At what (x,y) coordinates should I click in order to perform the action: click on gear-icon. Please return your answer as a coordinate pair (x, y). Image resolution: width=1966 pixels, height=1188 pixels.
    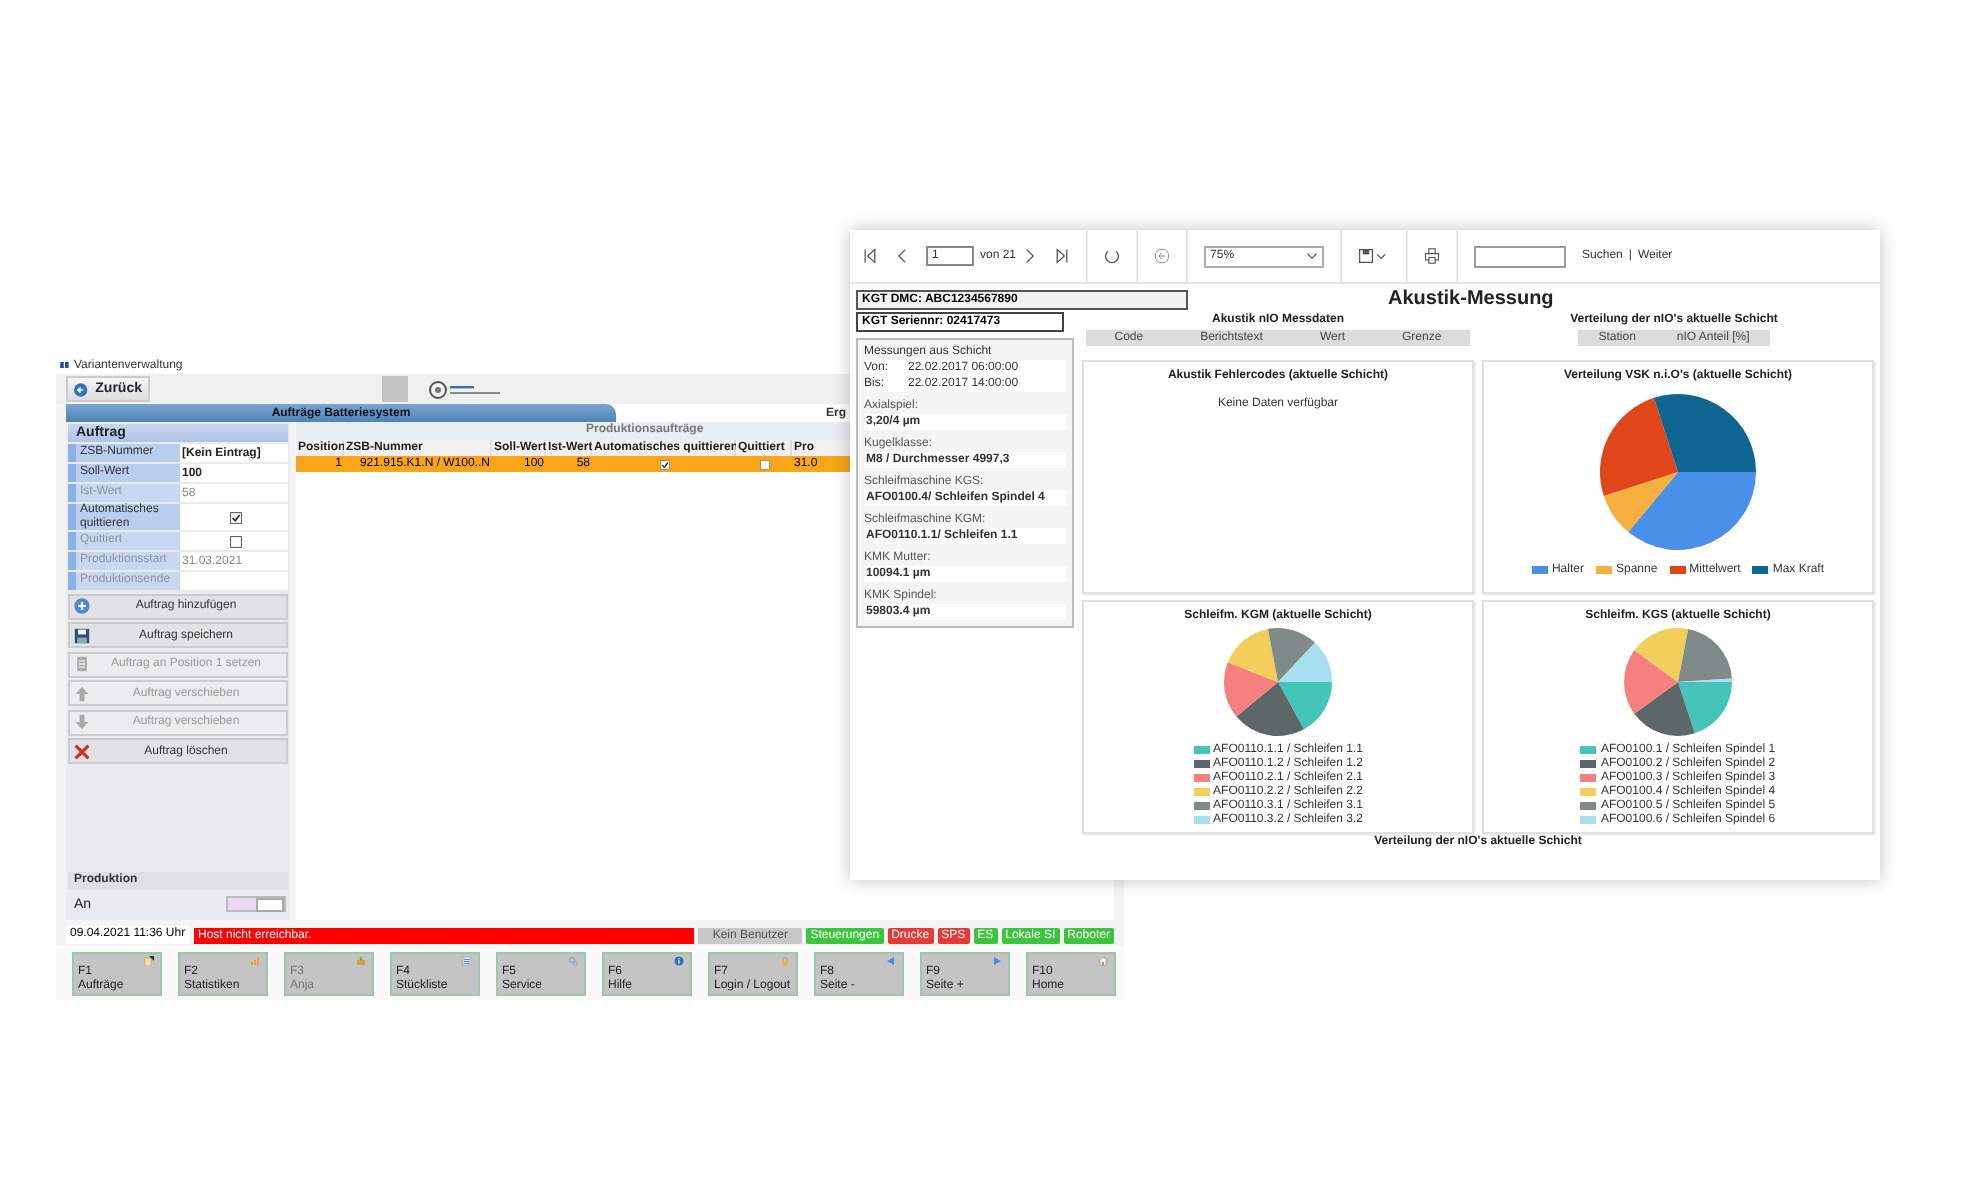
    Looking at the image, I should click on (573, 961).